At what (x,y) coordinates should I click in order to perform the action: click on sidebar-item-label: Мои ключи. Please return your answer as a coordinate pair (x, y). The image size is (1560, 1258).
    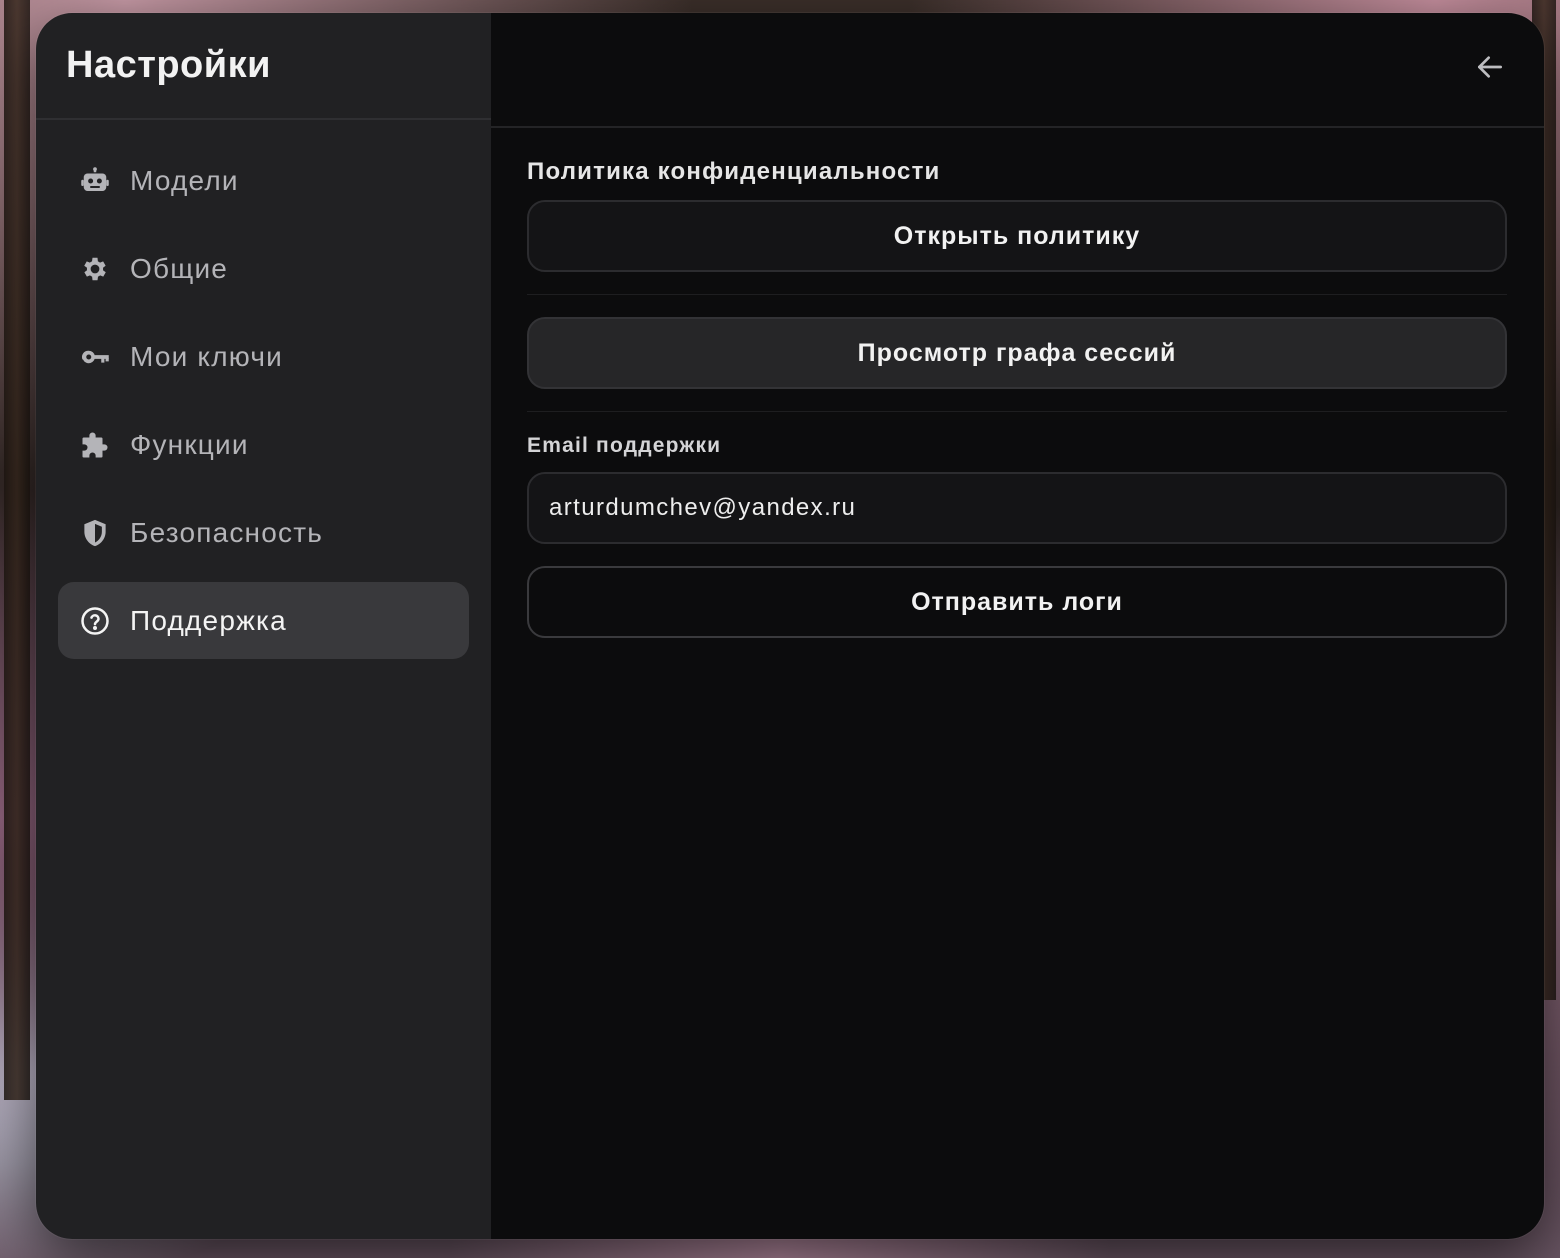
    Looking at the image, I should click on (206, 356).